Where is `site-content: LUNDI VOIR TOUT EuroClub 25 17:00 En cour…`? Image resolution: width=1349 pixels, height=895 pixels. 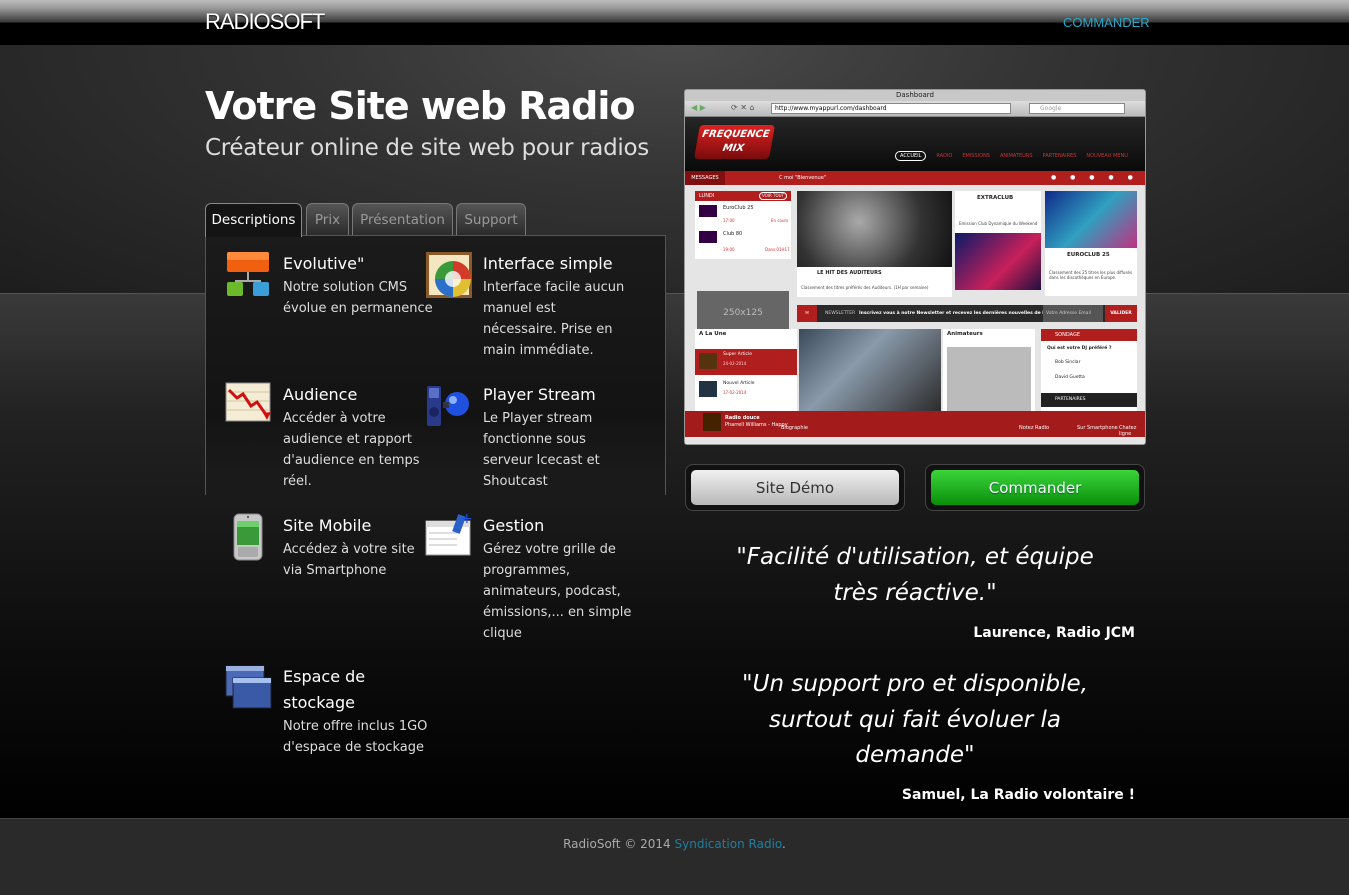 site-content: LUNDI VOIR TOUT EuroClub 25 17:00 En cour… is located at coordinates (915, 314).